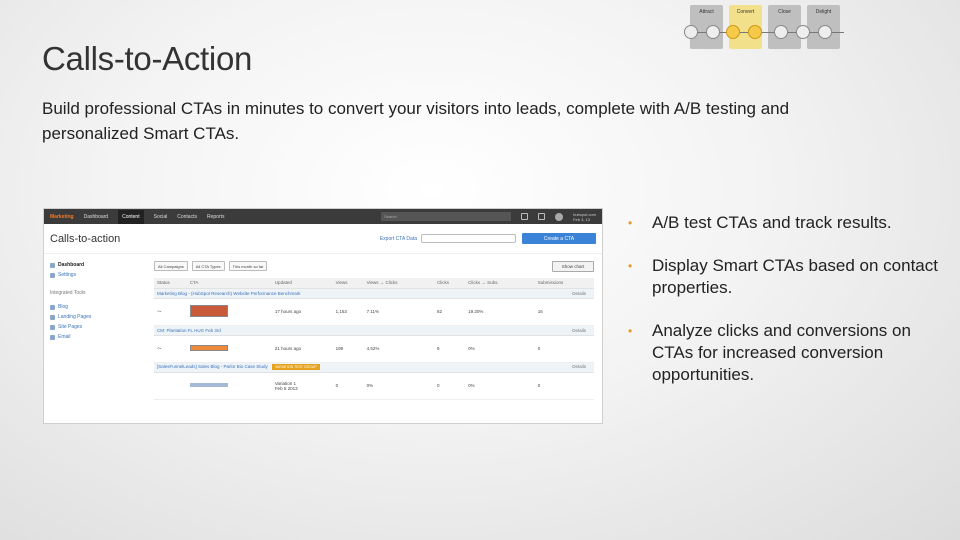  What do you see at coordinates (147, 58) in the screenshot?
I see `slide-title: Calls-to-Action` at bounding box center [147, 58].